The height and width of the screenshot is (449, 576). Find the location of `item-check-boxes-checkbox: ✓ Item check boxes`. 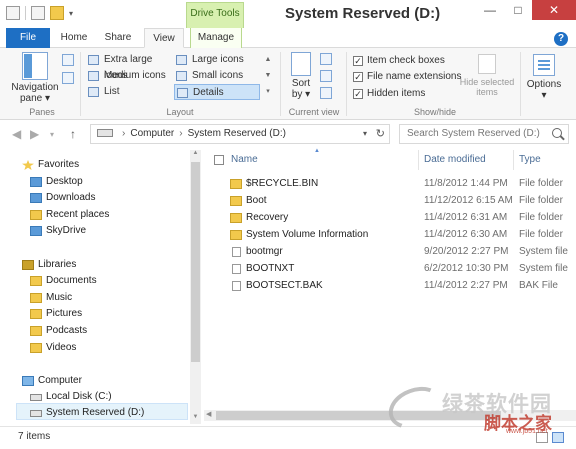

item-check-boxes-checkbox: ✓ Item check boxes is located at coordinates (399, 62).